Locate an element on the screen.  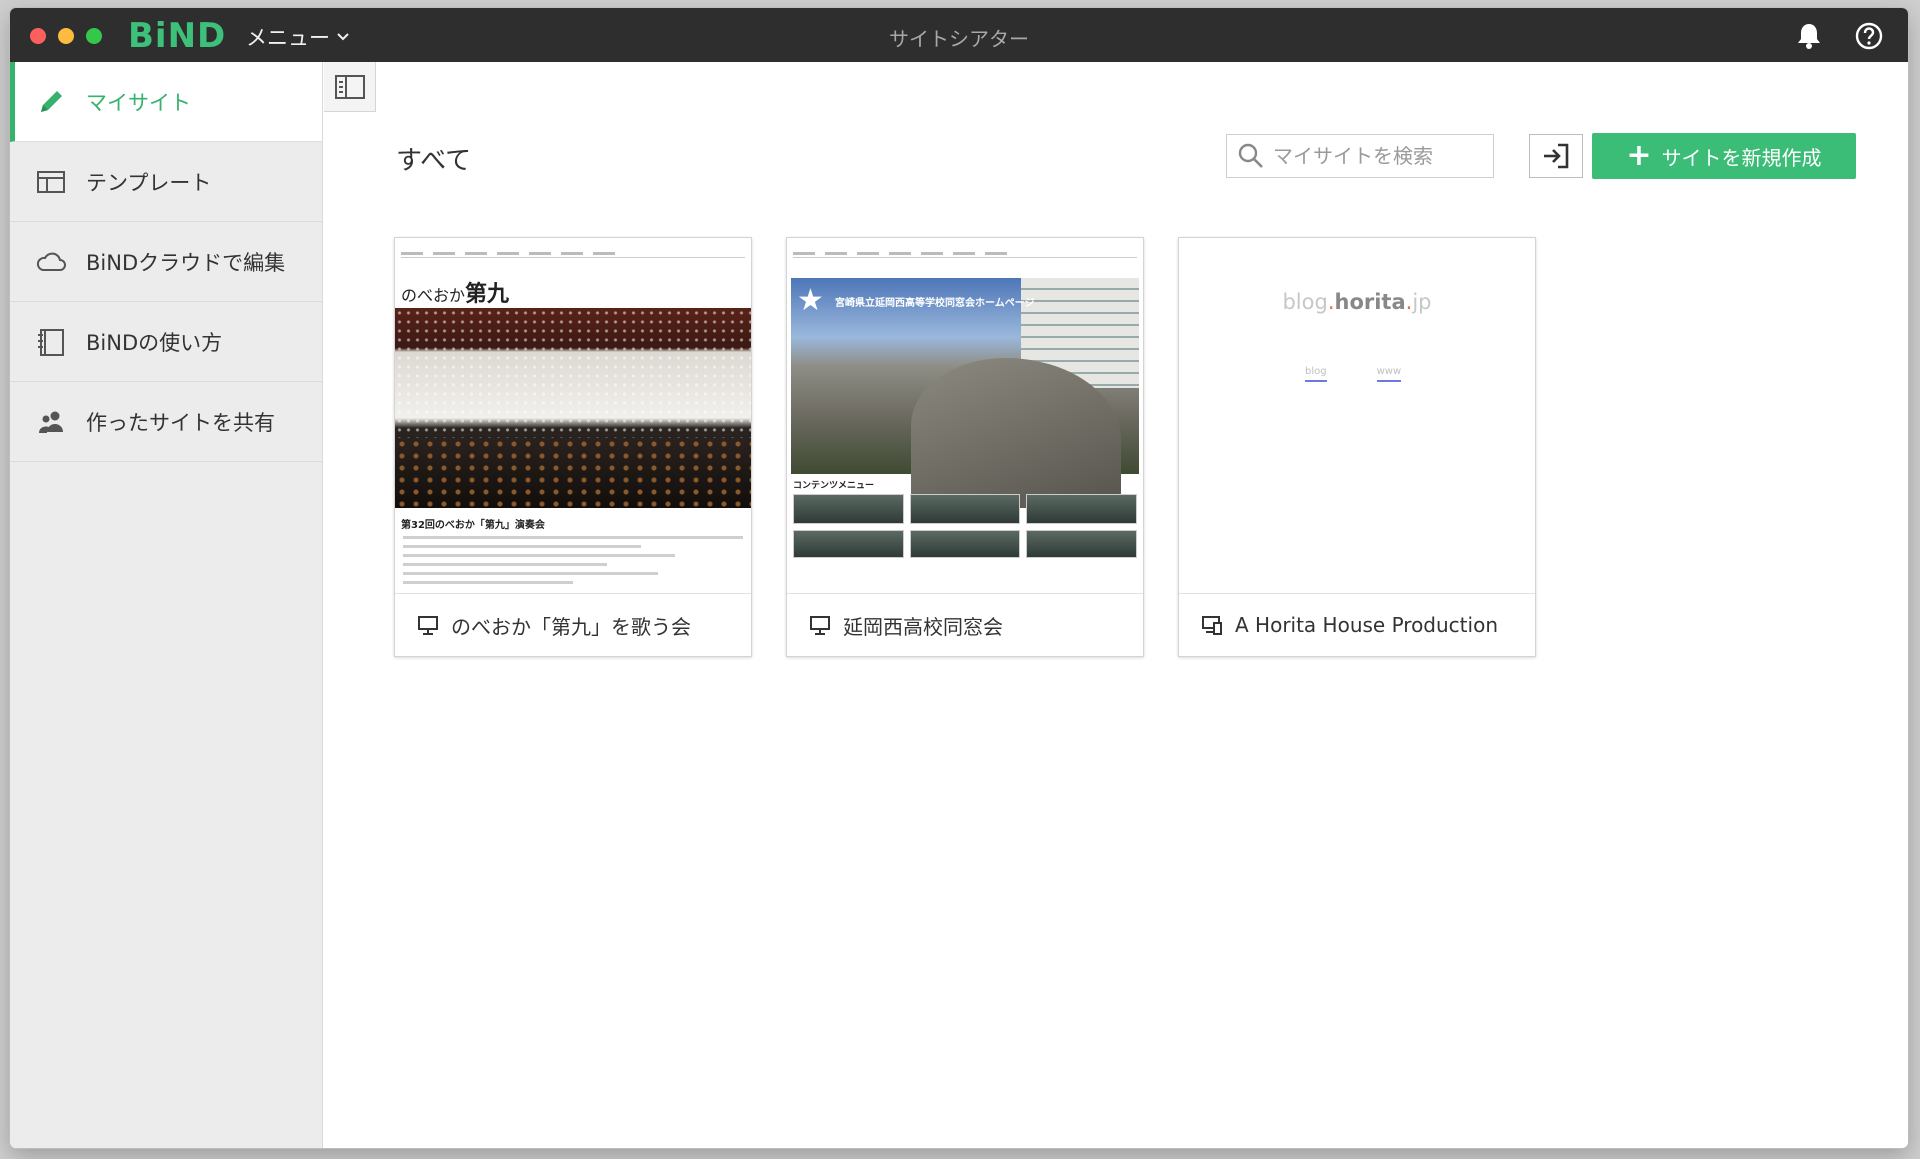
multi-device-icon is located at coordinates (1212, 625).